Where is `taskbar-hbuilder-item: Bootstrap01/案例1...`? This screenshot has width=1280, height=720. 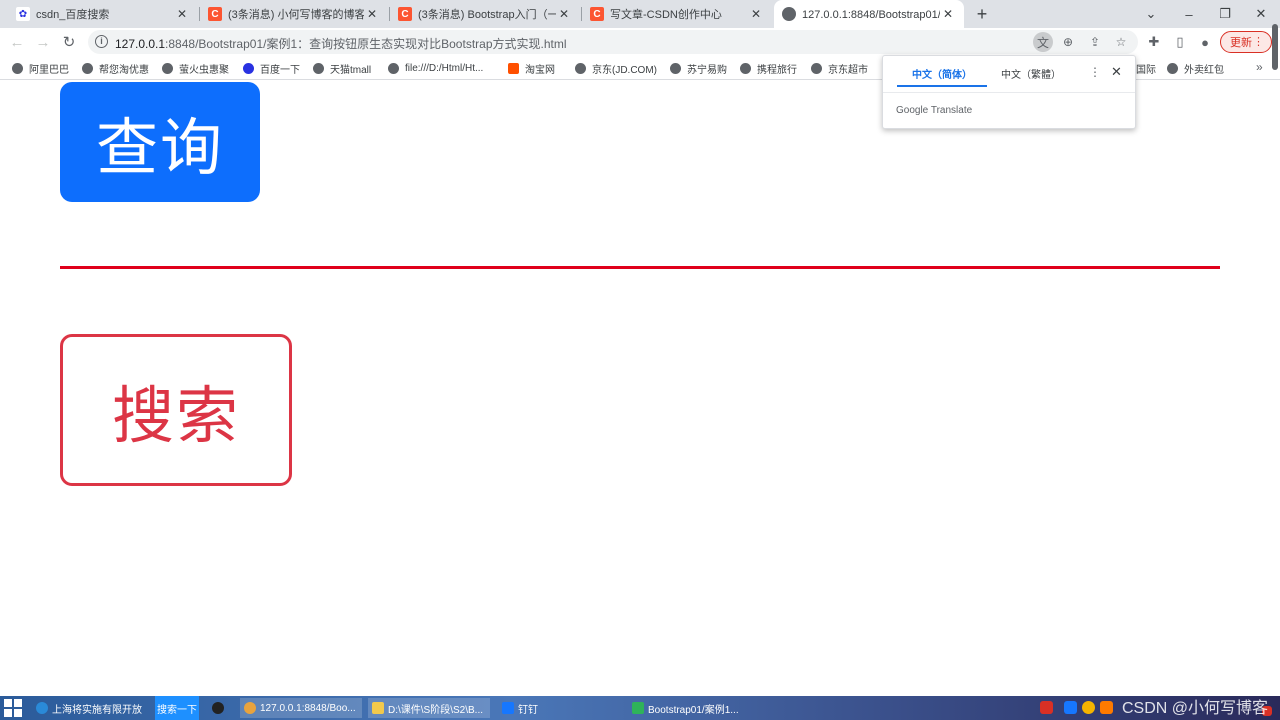 taskbar-hbuilder-item: Bootstrap01/案例1... is located at coordinates (685, 708).